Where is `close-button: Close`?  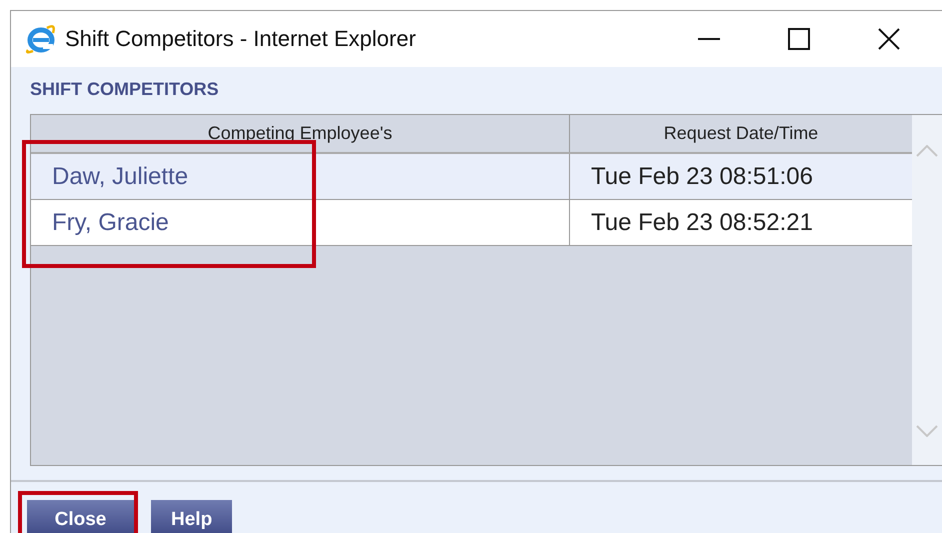
close-button: Close is located at coordinates (80, 516).